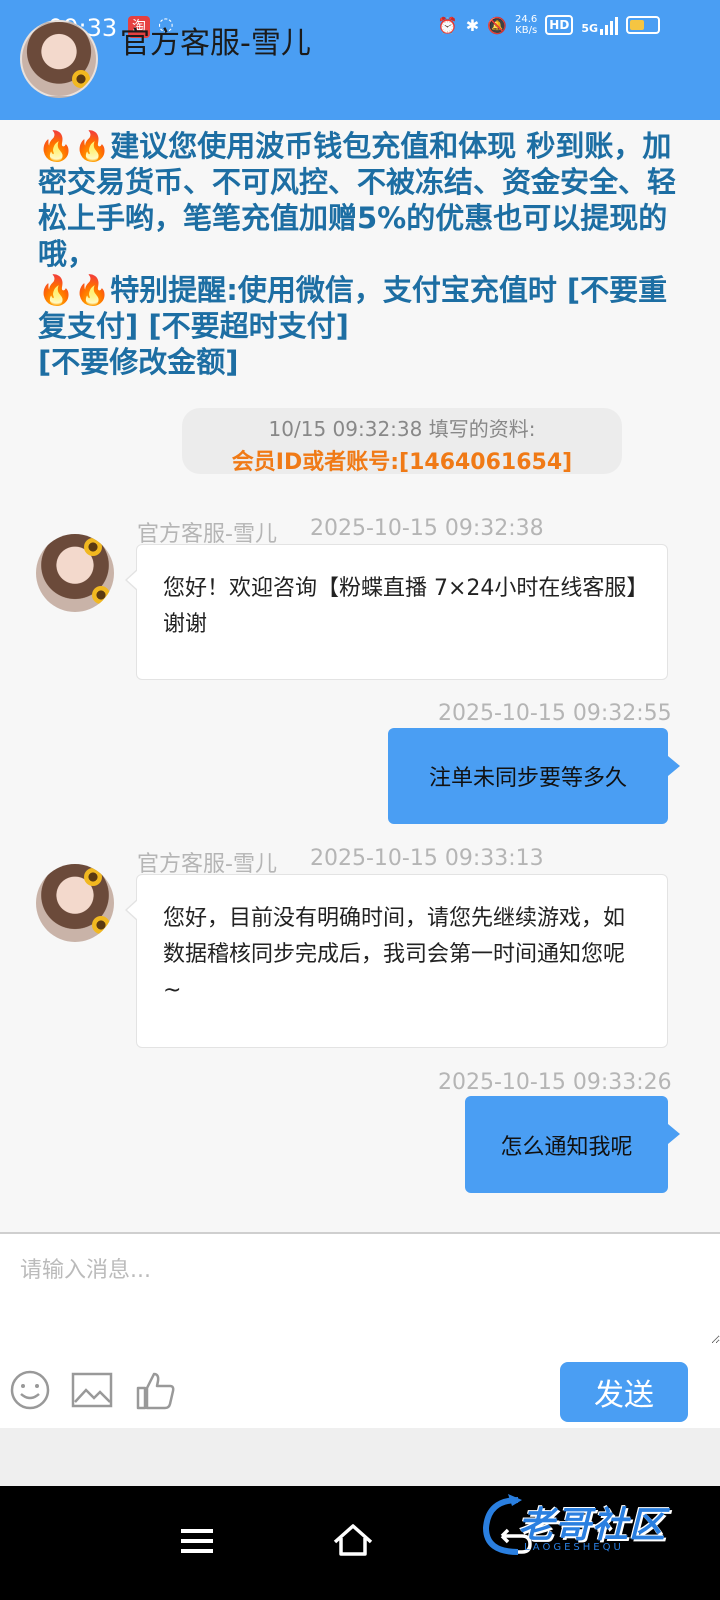 Image resolution: width=720 pixels, height=1600 pixels. I want to click on mute-icon: 🔕, so click(497, 25).